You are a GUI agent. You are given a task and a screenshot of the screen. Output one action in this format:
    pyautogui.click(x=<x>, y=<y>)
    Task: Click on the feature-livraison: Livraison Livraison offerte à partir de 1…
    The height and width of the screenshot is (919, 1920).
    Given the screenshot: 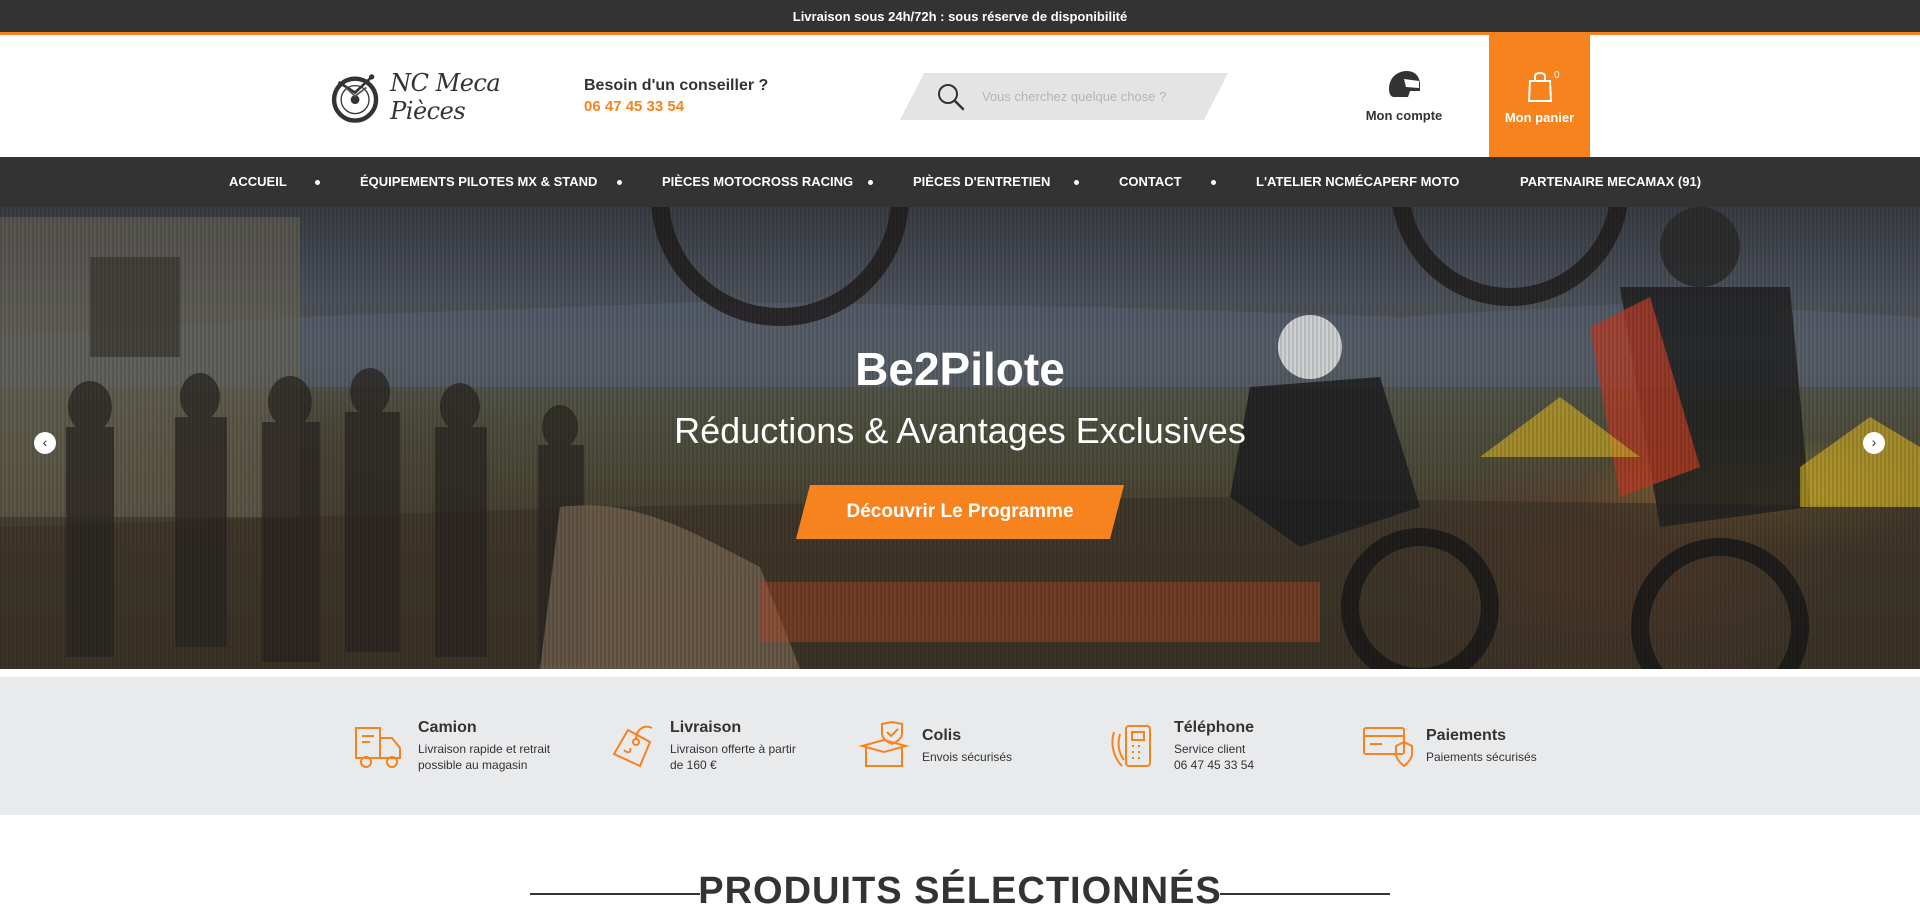 What is the action you would take?
    pyautogui.click(x=701, y=746)
    